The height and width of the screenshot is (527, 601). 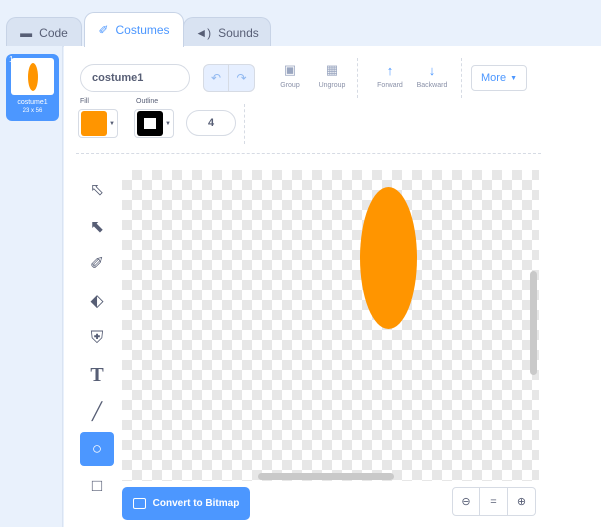 What do you see at coordinates (432, 85) in the screenshot?
I see `backward-label: Backward` at bounding box center [432, 85].